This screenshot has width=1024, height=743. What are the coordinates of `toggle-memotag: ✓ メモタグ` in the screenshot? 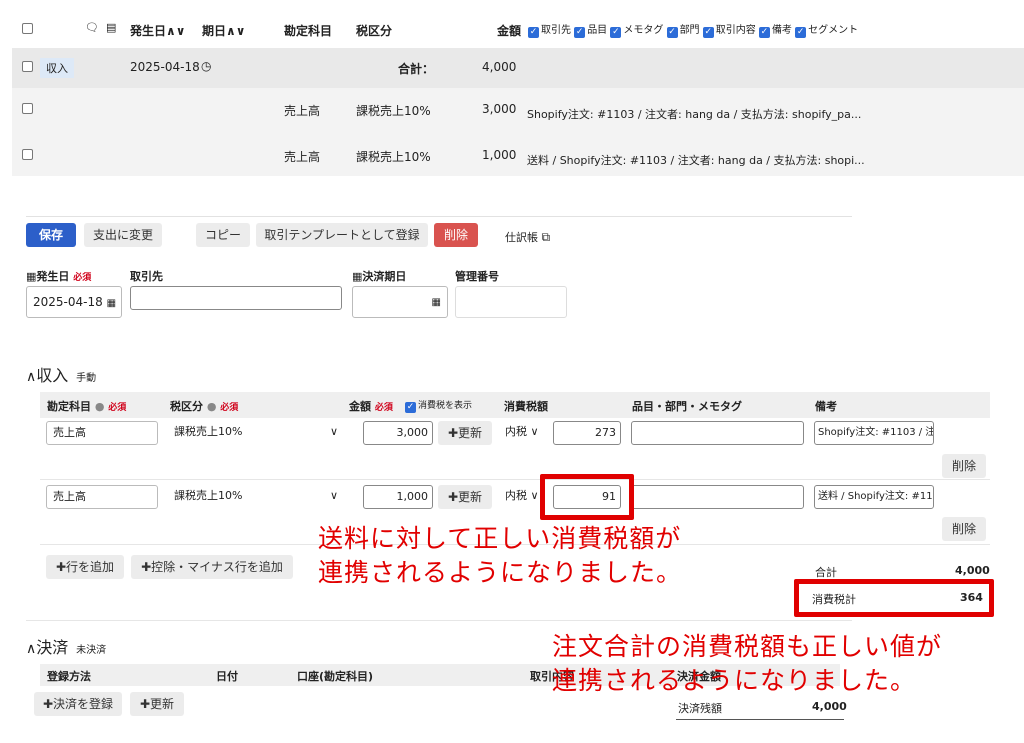 It's located at (636, 31).